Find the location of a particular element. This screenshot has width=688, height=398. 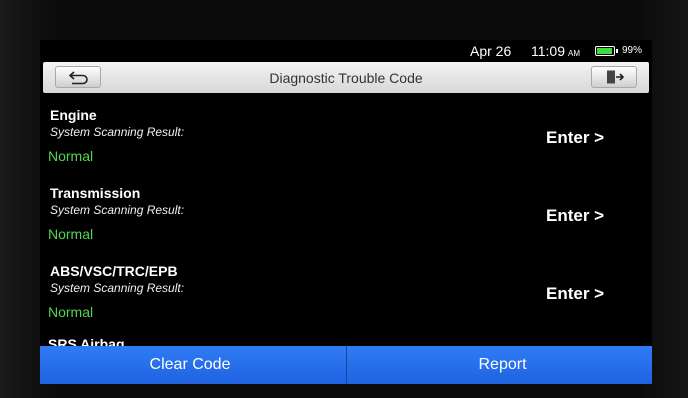

title-bar: Diagnostic Trouble Code is located at coordinates (346, 77).